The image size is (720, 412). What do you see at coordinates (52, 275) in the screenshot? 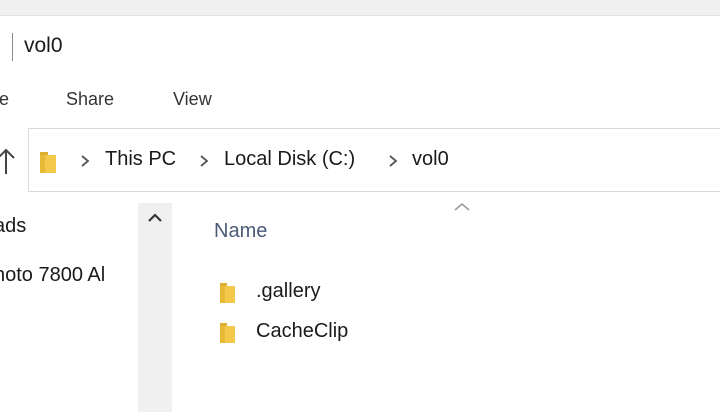
I see `nav-item-photo: noto 7800 Al` at bounding box center [52, 275].